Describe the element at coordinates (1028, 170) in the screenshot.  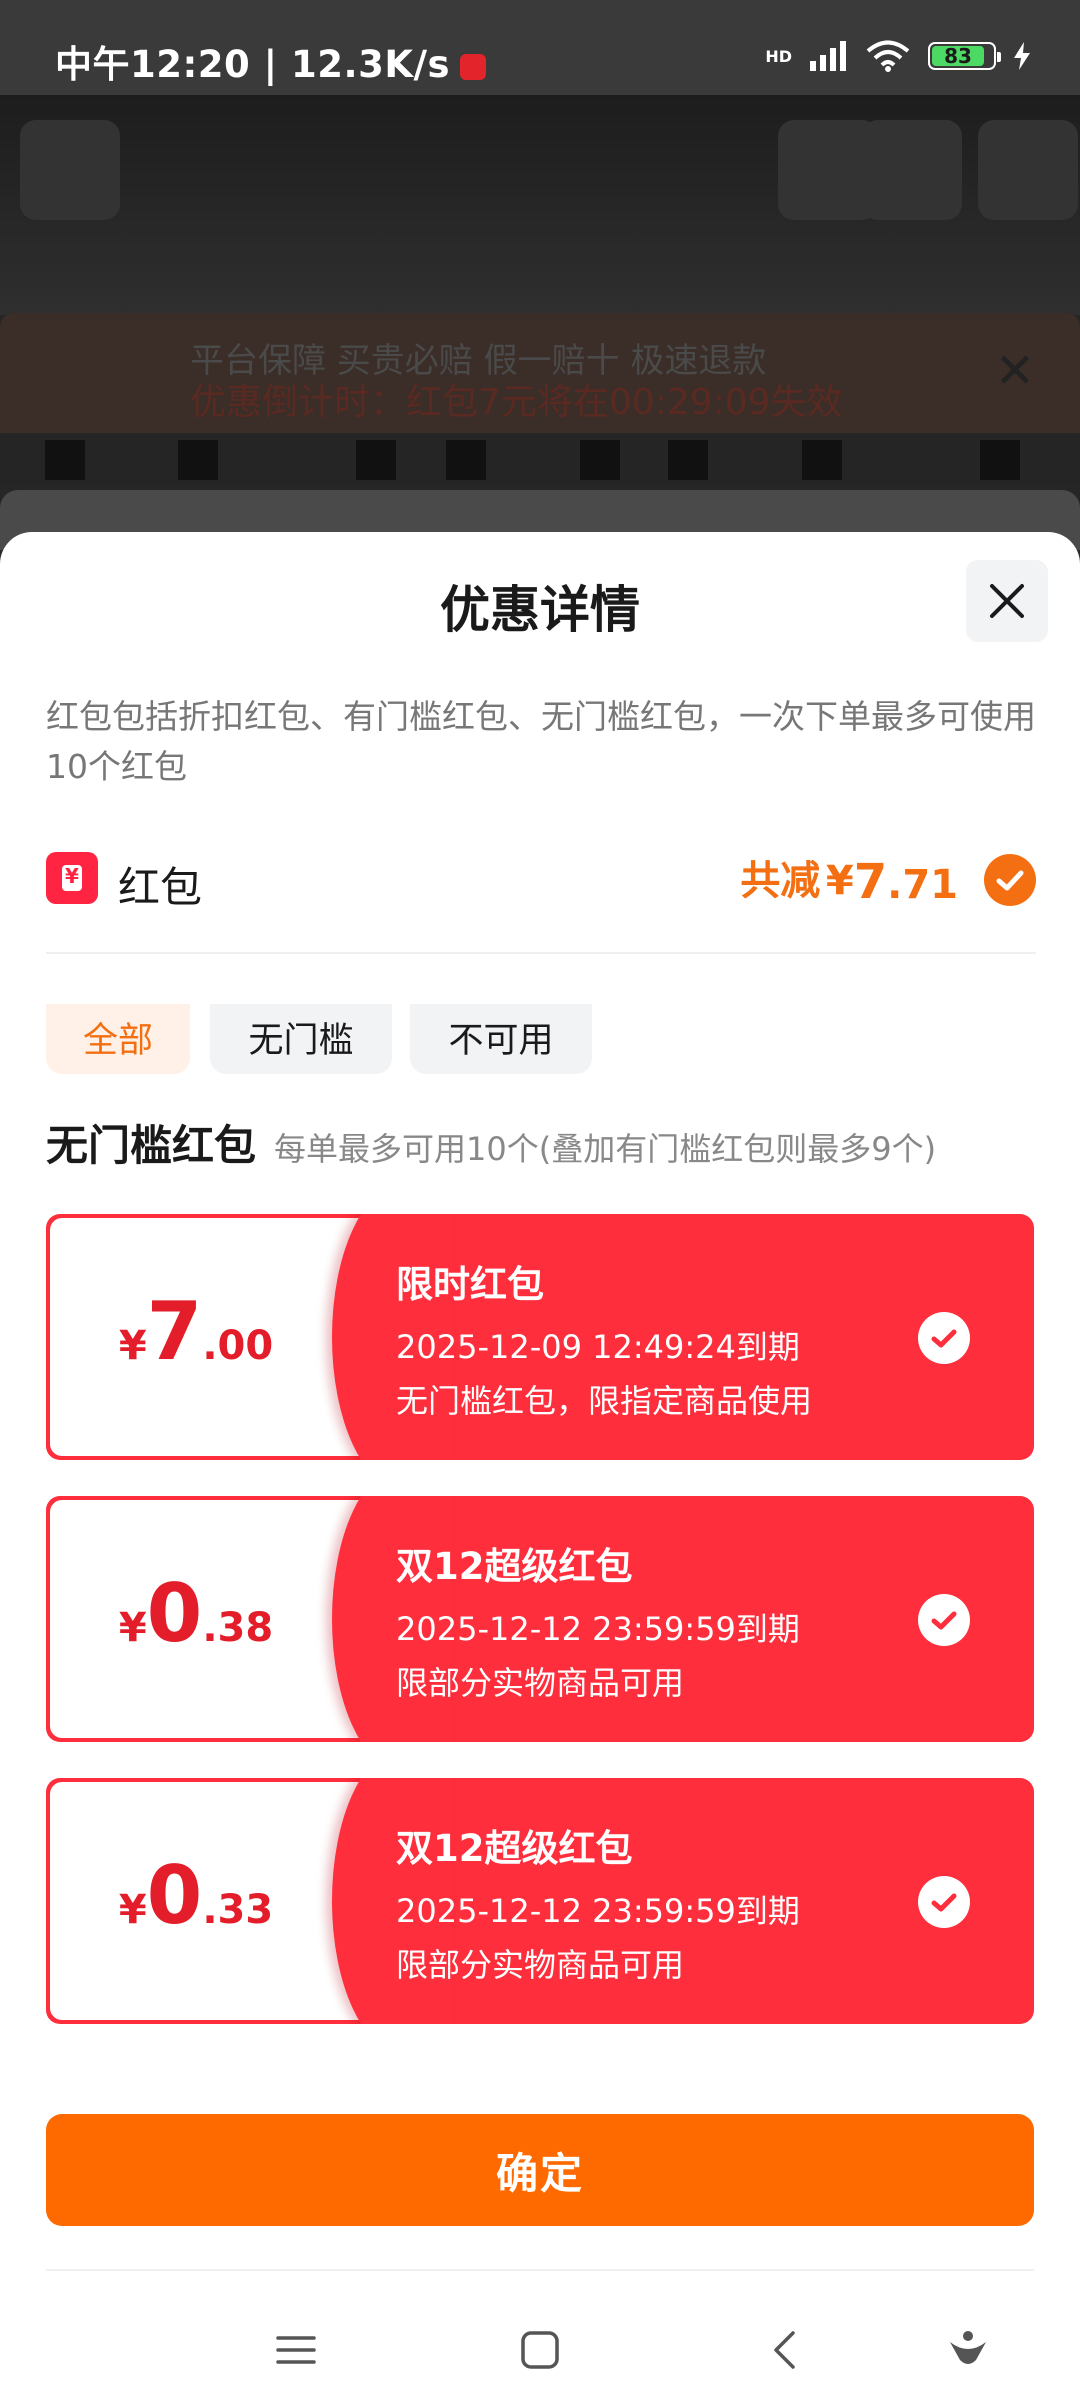
I see `bg-more-button` at that location.